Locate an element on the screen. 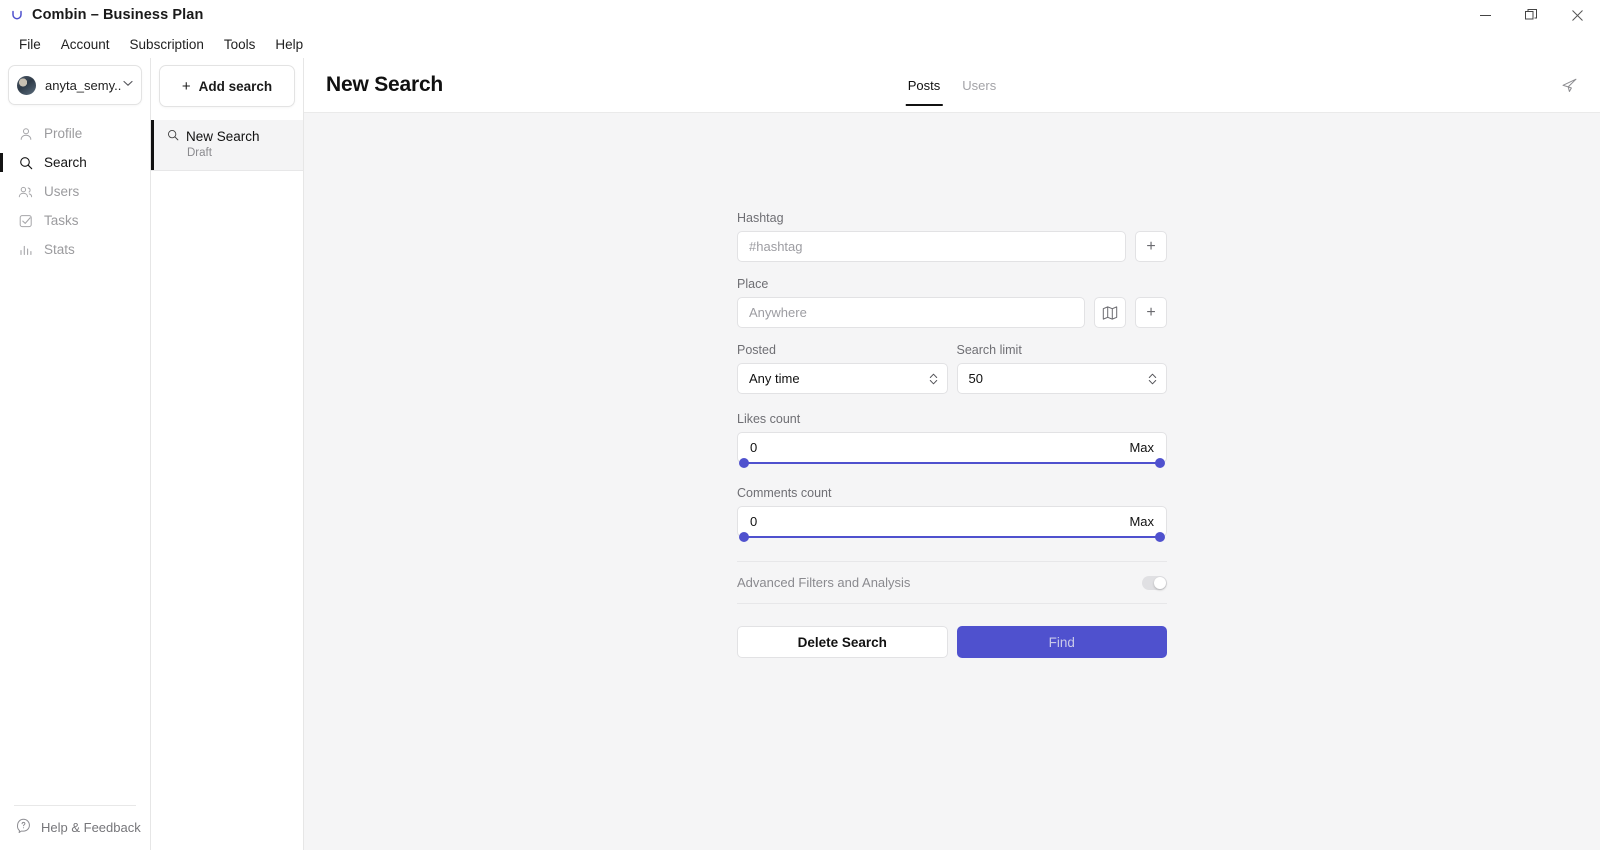  hashtag-input: #hashtag is located at coordinates (931, 246).